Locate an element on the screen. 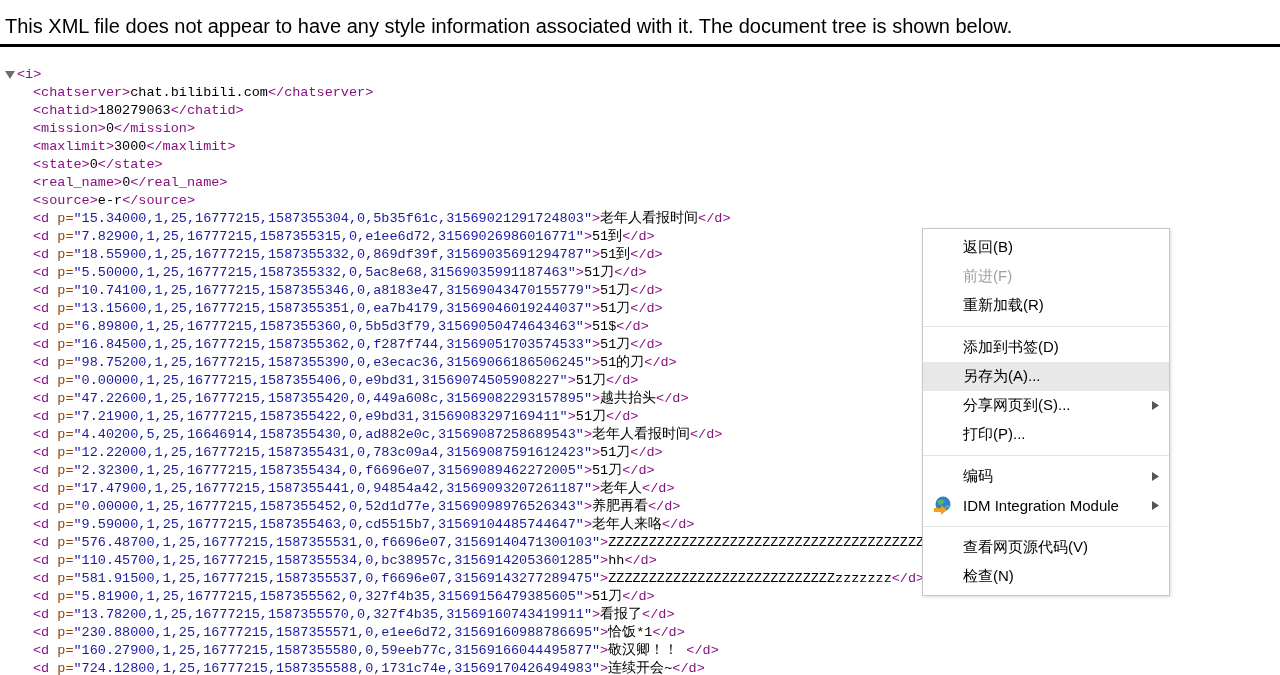  xml-line: <d p="110.45700,1,25,16777215,1587355534,0,bc38957c,31569142053601285">hh</d> is located at coordinates (345, 561).